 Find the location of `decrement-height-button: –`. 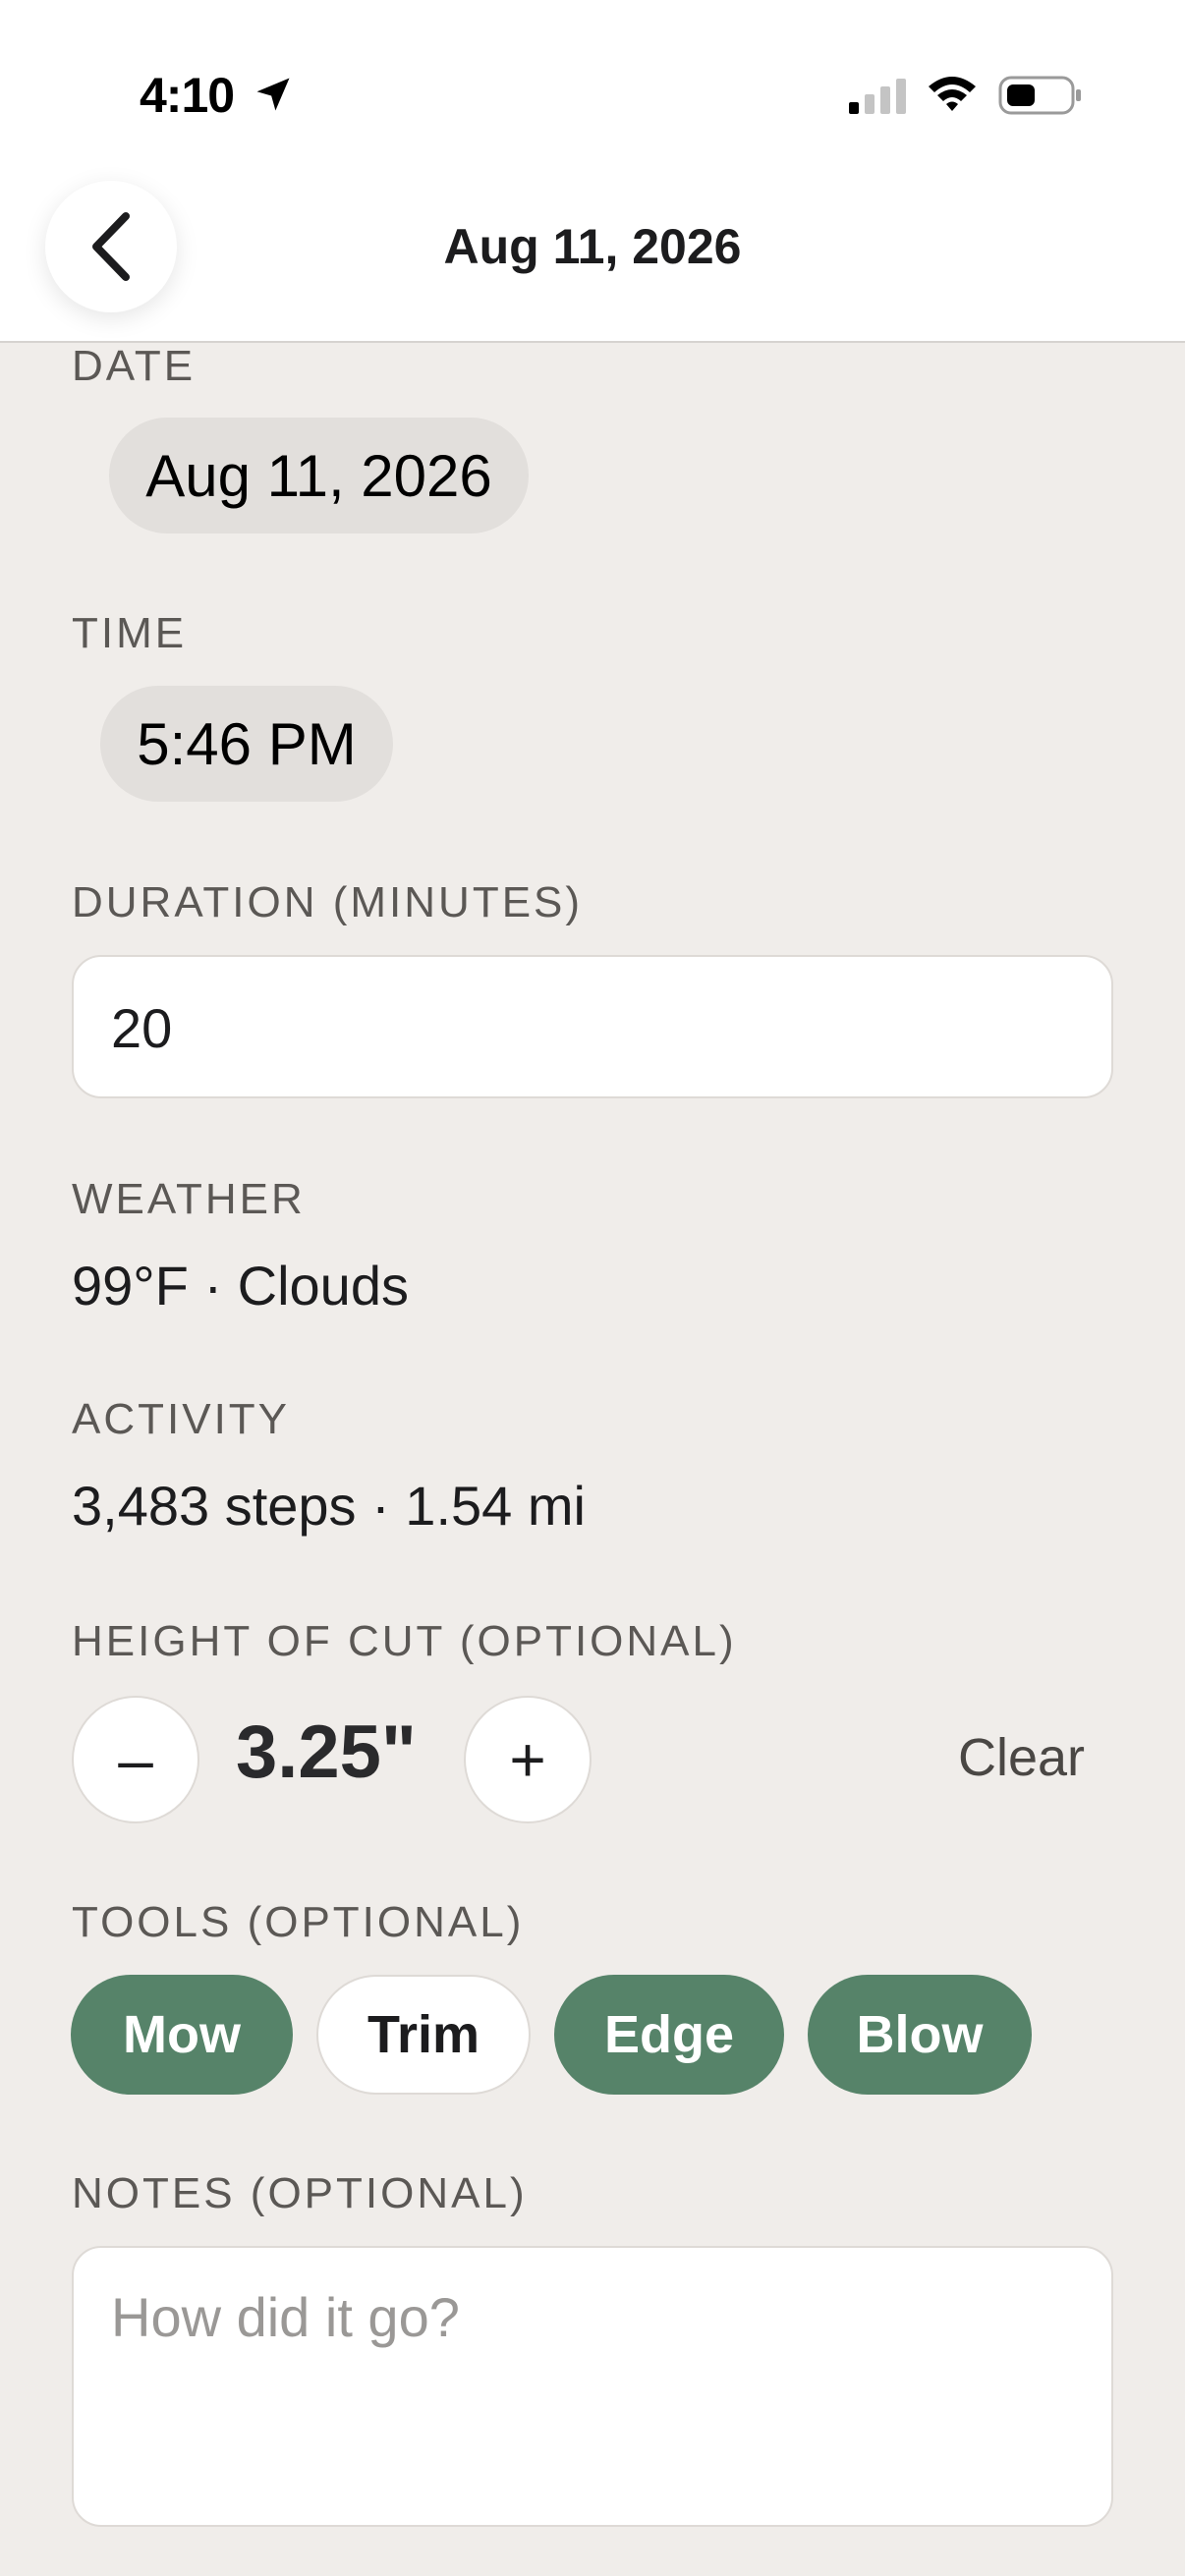

decrement-height-button: – is located at coordinates (136, 1759).